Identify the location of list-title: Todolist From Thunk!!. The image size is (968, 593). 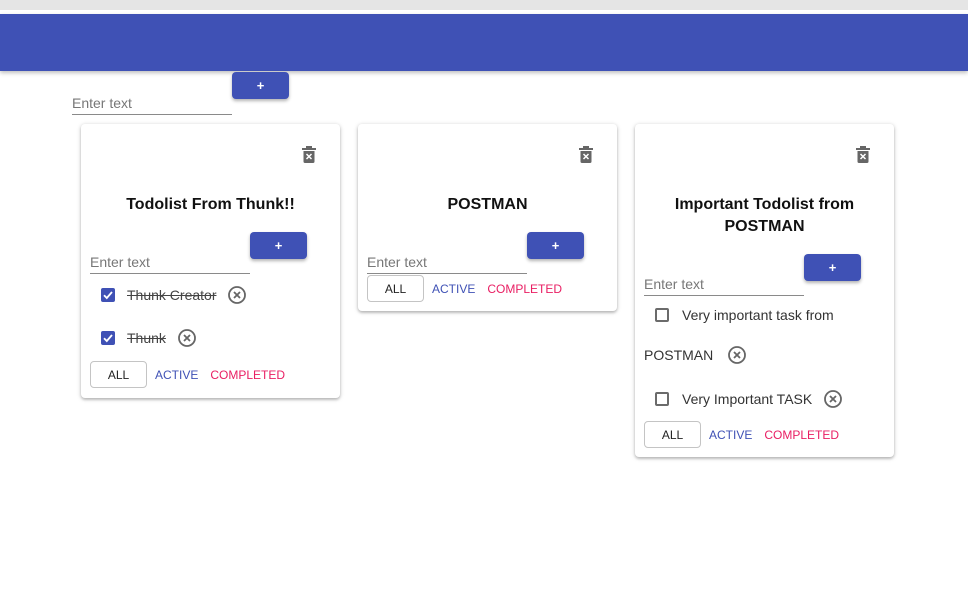
(210, 204).